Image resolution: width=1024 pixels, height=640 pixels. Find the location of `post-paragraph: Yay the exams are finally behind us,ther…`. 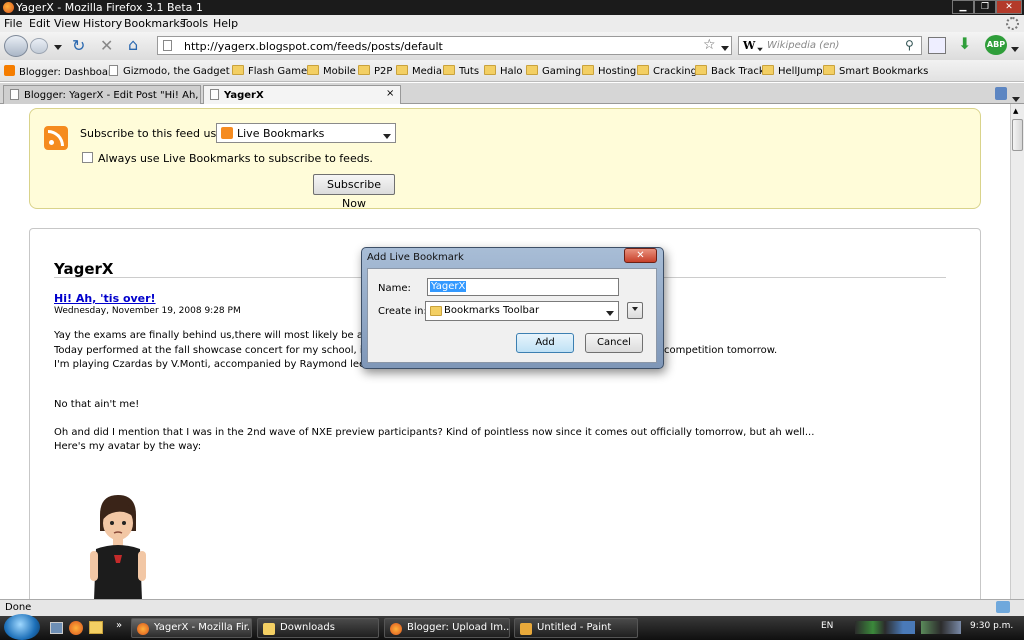

post-paragraph: Yay the exams are finally behind us,ther… is located at coordinates (222, 335).